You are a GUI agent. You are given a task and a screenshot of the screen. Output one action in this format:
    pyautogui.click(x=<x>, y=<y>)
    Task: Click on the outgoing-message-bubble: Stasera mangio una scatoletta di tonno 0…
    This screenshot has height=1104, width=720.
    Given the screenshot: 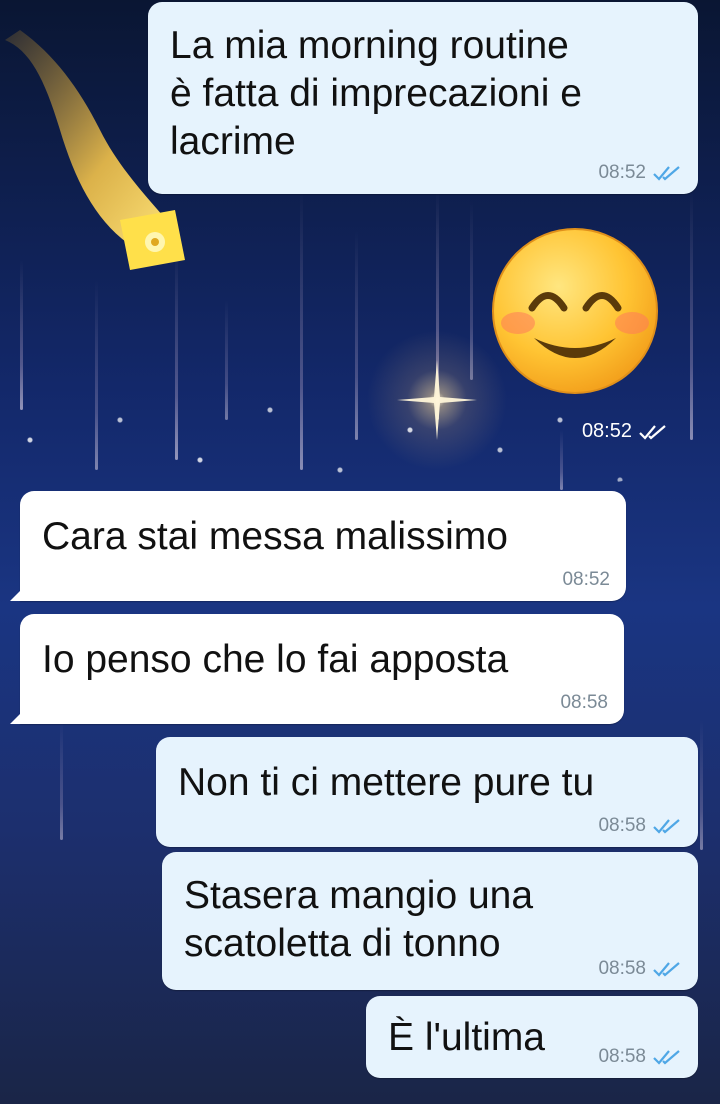 What is the action you would take?
    pyautogui.click(x=430, y=921)
    